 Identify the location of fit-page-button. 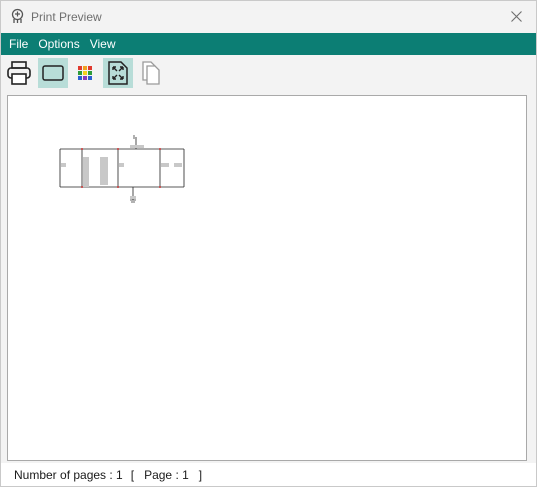
(118, 73).